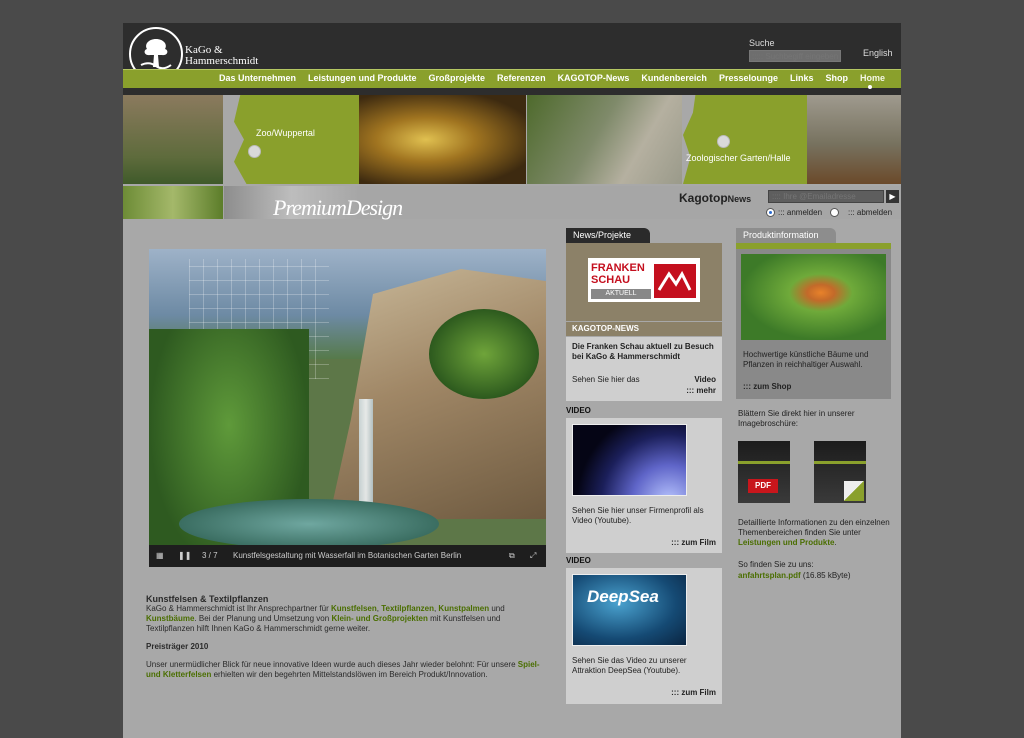 This screenshot has height=738, width=1024. Describe the element at coordinates (354, 608) in the screenshot. I see `link-kunstfelsen: Kunstfelsen` at that location.